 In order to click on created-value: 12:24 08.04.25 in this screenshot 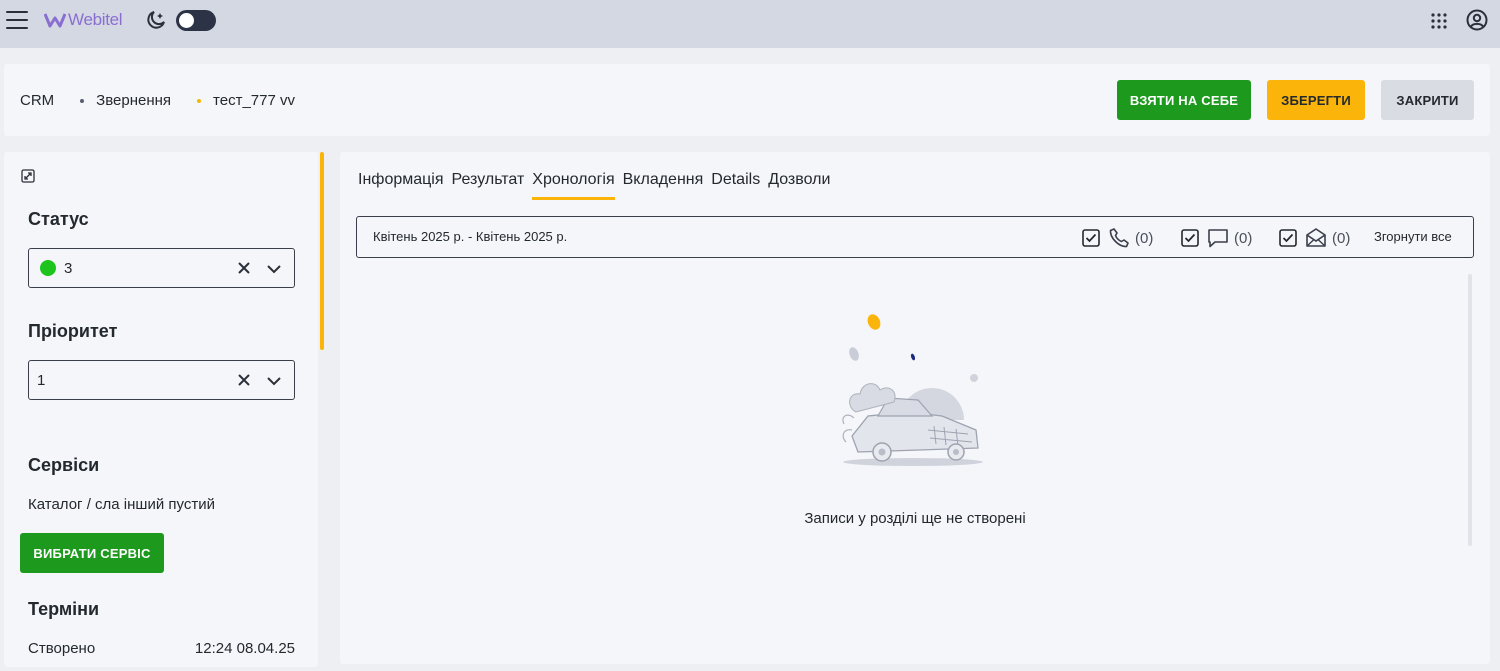, I will do `click(244, 648)`.